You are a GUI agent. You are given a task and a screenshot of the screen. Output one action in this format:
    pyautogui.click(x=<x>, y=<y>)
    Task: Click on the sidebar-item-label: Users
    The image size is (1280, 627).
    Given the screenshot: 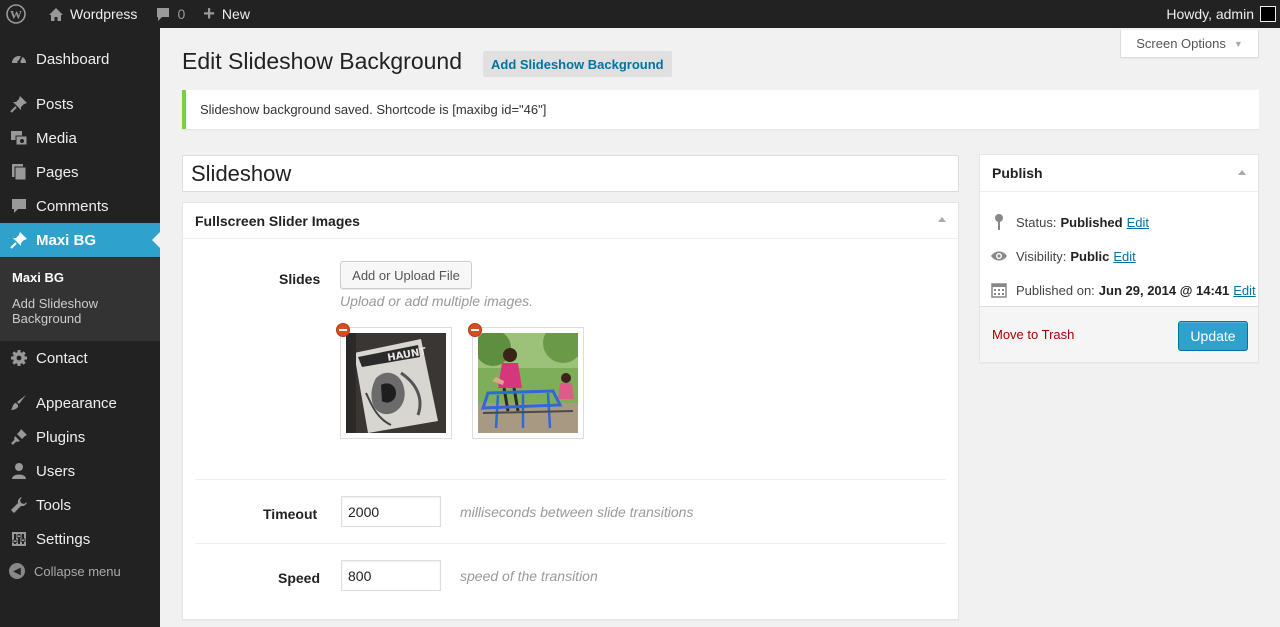 What is the action you would take?
    pyautogui.click(x=56, y=471)
    